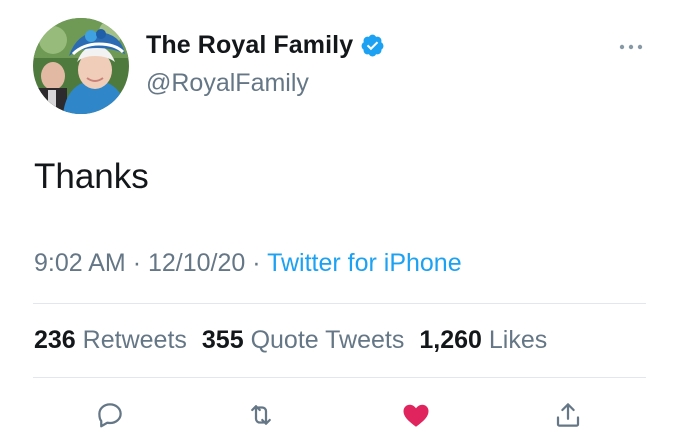 The height and width of the screenshot is (442, 679). I want to click on comment-icon, so click(110, 415).